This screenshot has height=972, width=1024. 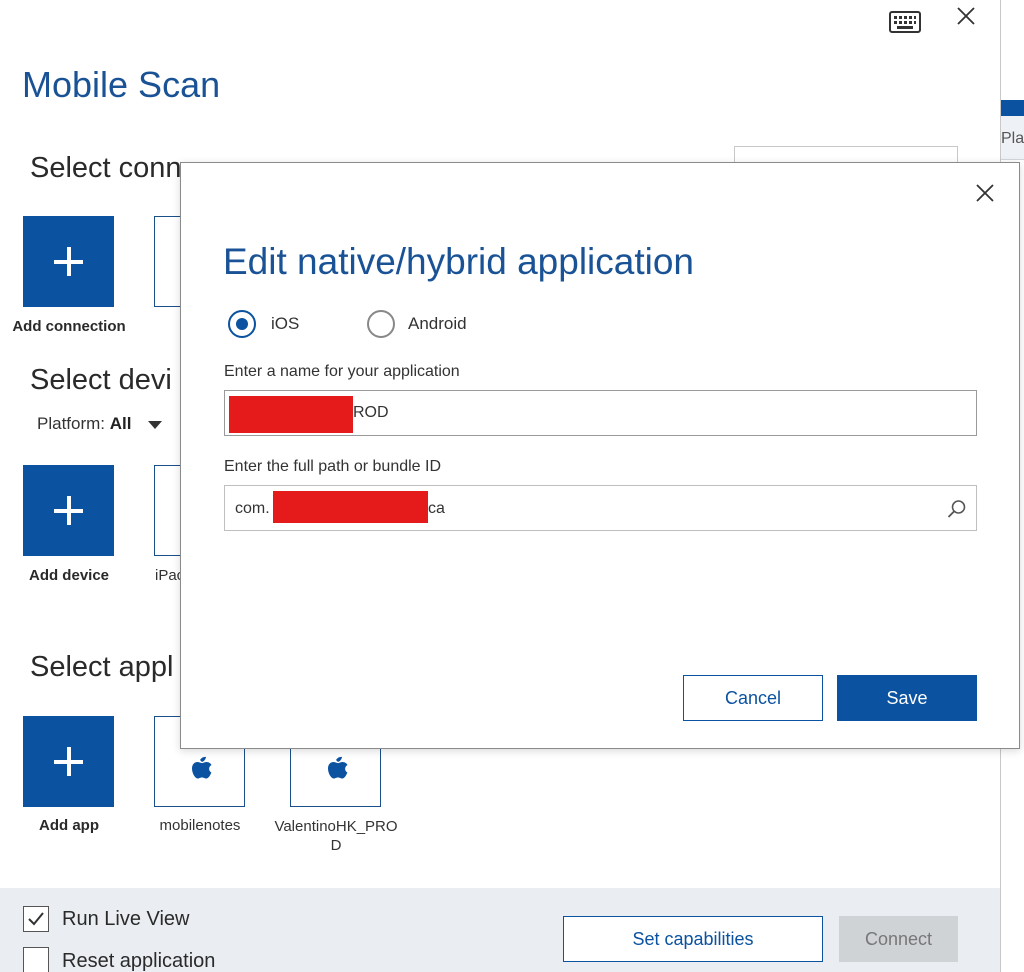 I want to click on application-name-value: ROD, so click(x=371, y=412).